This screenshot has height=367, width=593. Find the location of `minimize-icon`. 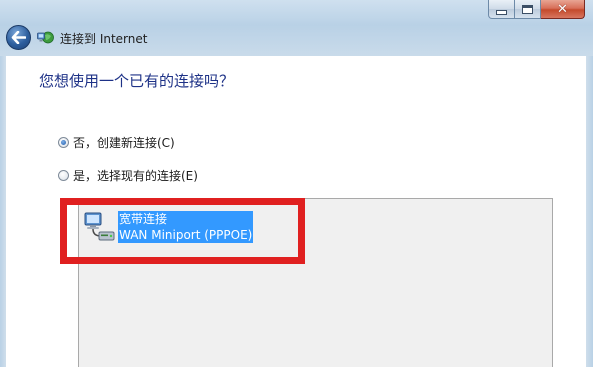

minimize-icon is located at coordinates (501, 12).